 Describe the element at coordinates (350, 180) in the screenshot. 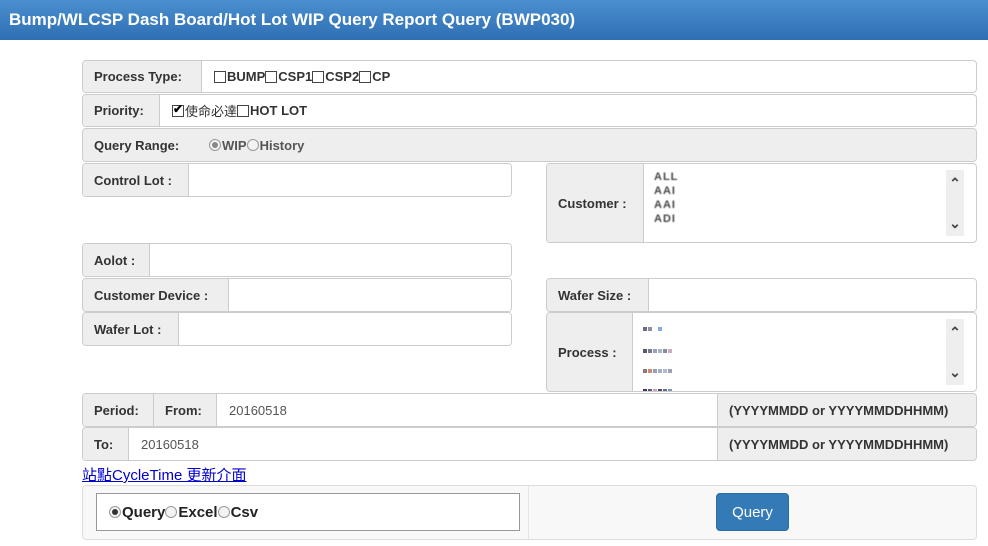

I see `control-lot-input` at that location.